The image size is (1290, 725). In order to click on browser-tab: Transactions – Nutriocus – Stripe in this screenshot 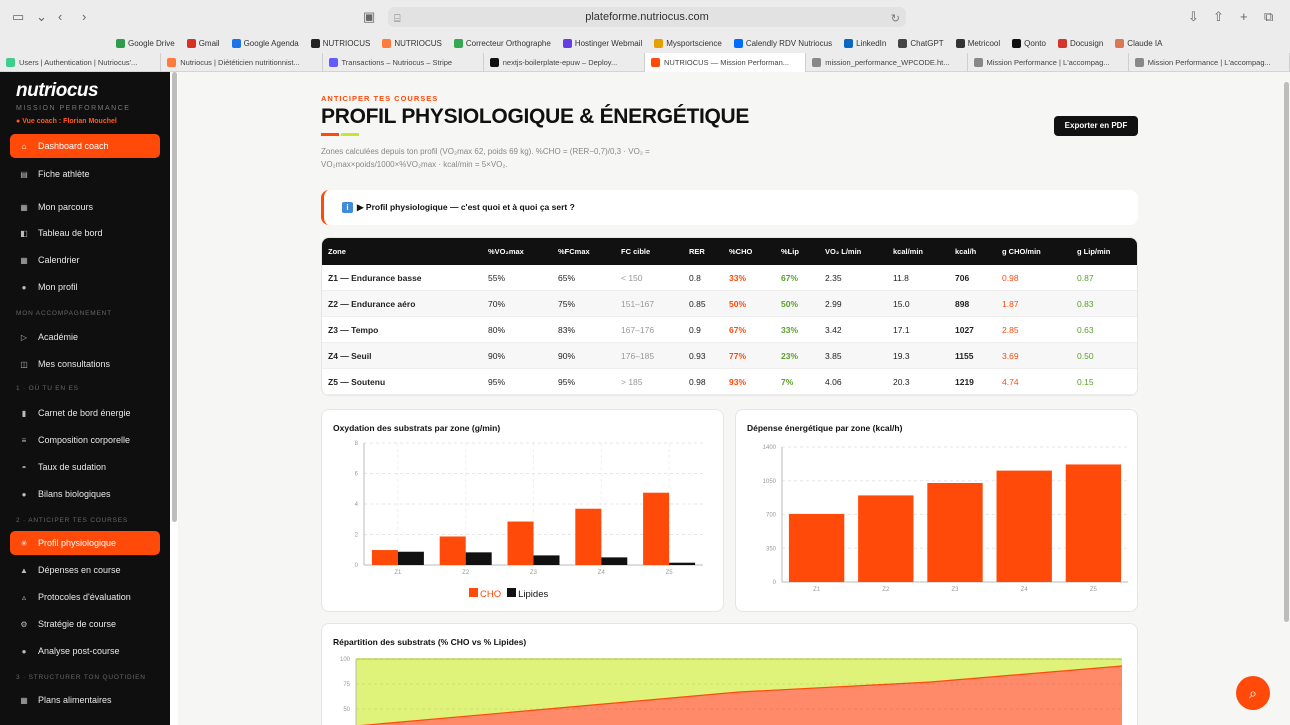, I will do `click(403, 62)`.